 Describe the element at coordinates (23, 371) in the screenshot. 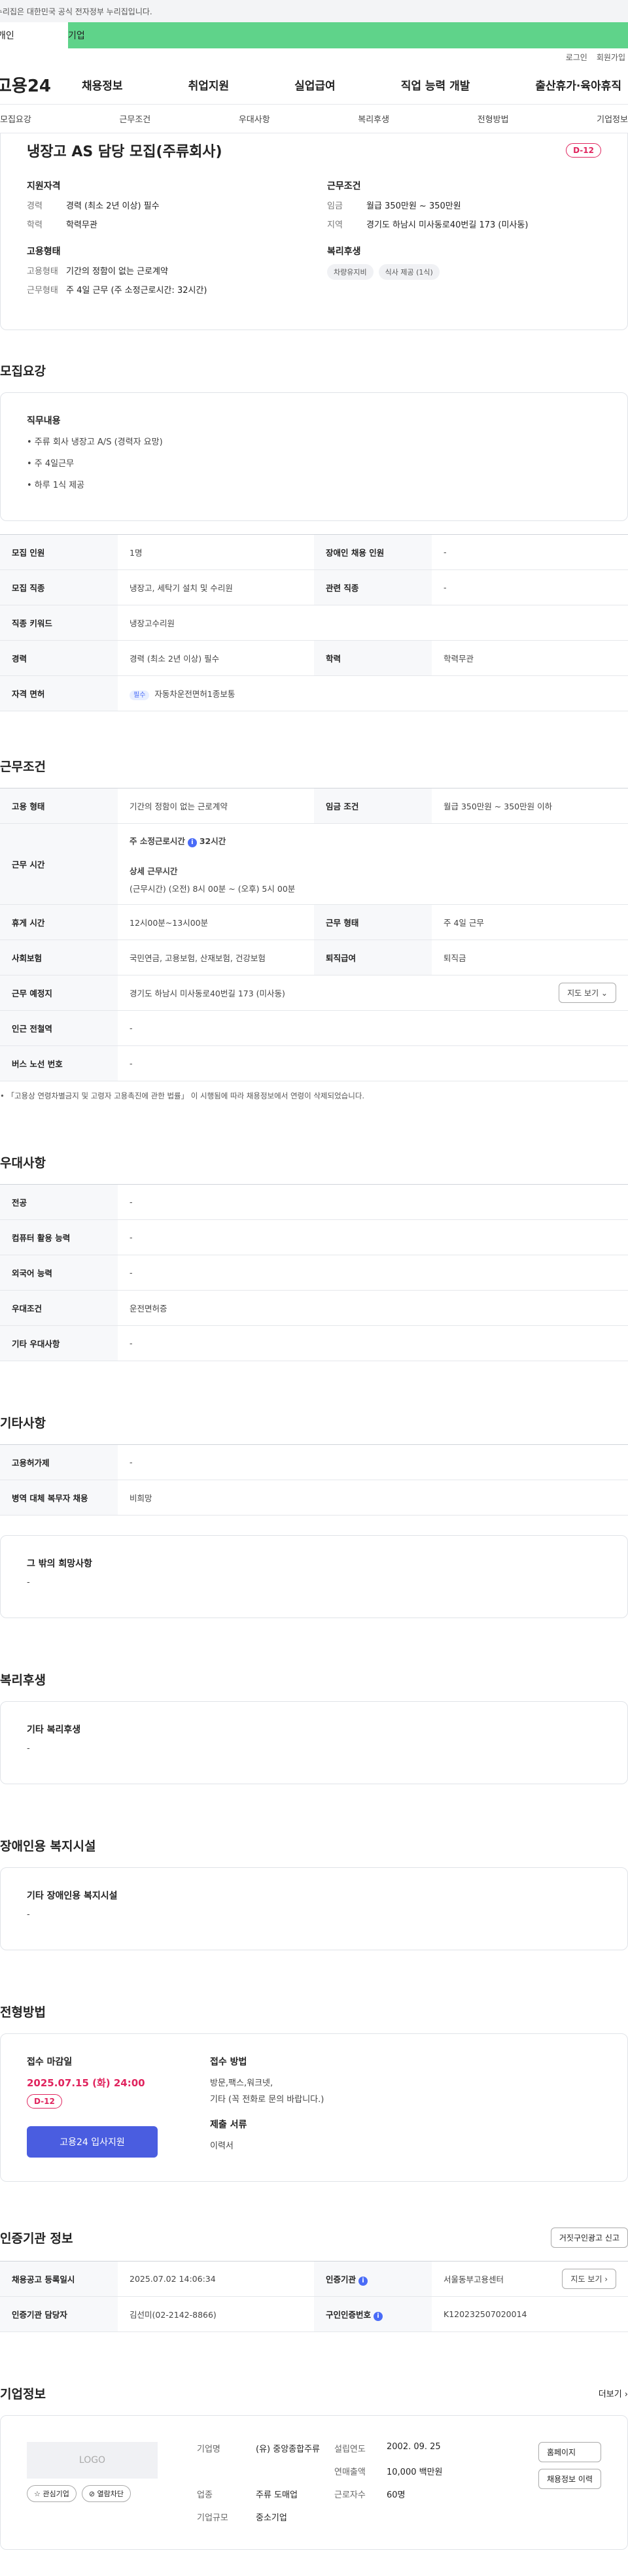

I see `recruit-title: 모집요강` at that location.